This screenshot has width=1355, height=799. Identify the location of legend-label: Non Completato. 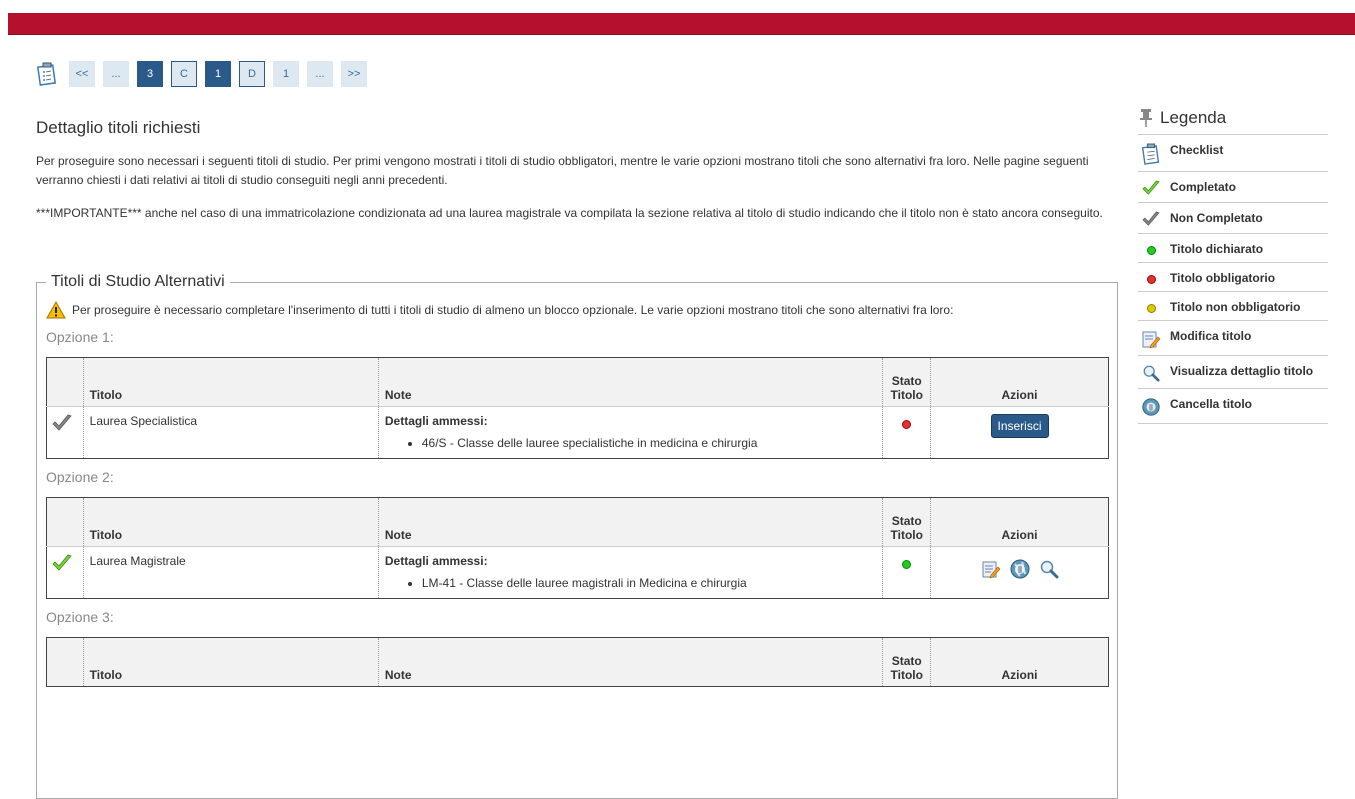
(1216, 218).